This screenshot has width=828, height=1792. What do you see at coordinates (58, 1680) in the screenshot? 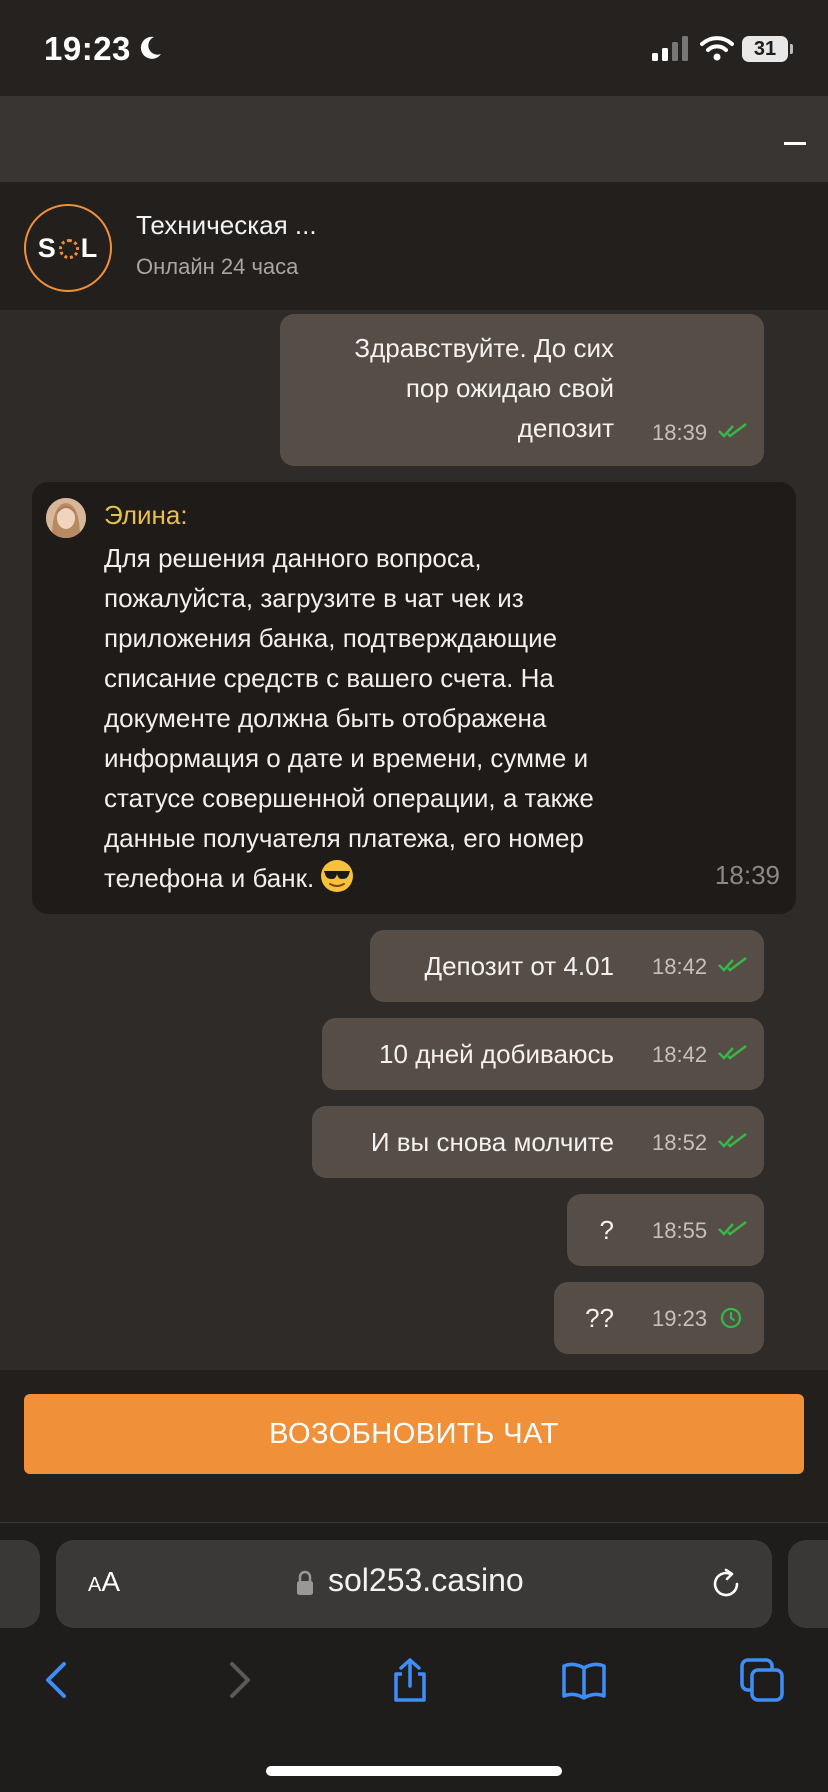
I see `back-icon` at bounding box center [58, 1680].